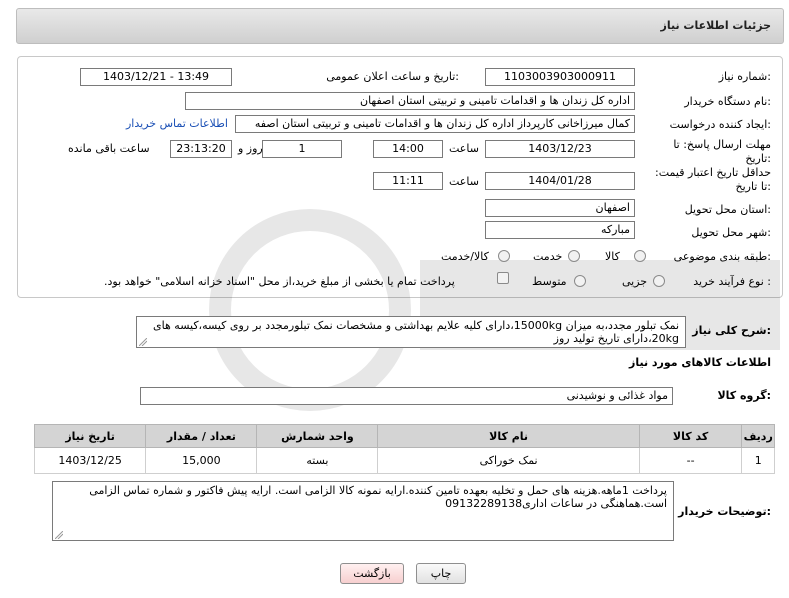 The image size is (789, 598). What do you see at coordinates (560, 77) in the screenshot?
I see `need-number-field: 1103003903000911` at bounding box center [560, 77].